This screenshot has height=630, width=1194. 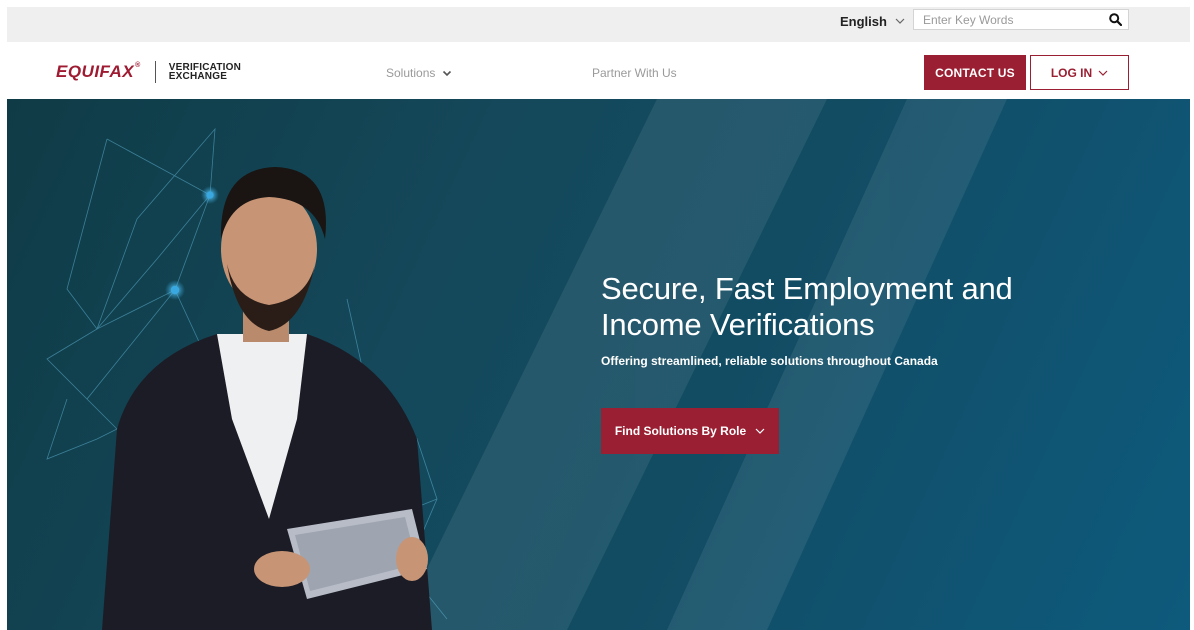 I want to click on log-in-button: LOG IN, so click(x=1079, y=72).